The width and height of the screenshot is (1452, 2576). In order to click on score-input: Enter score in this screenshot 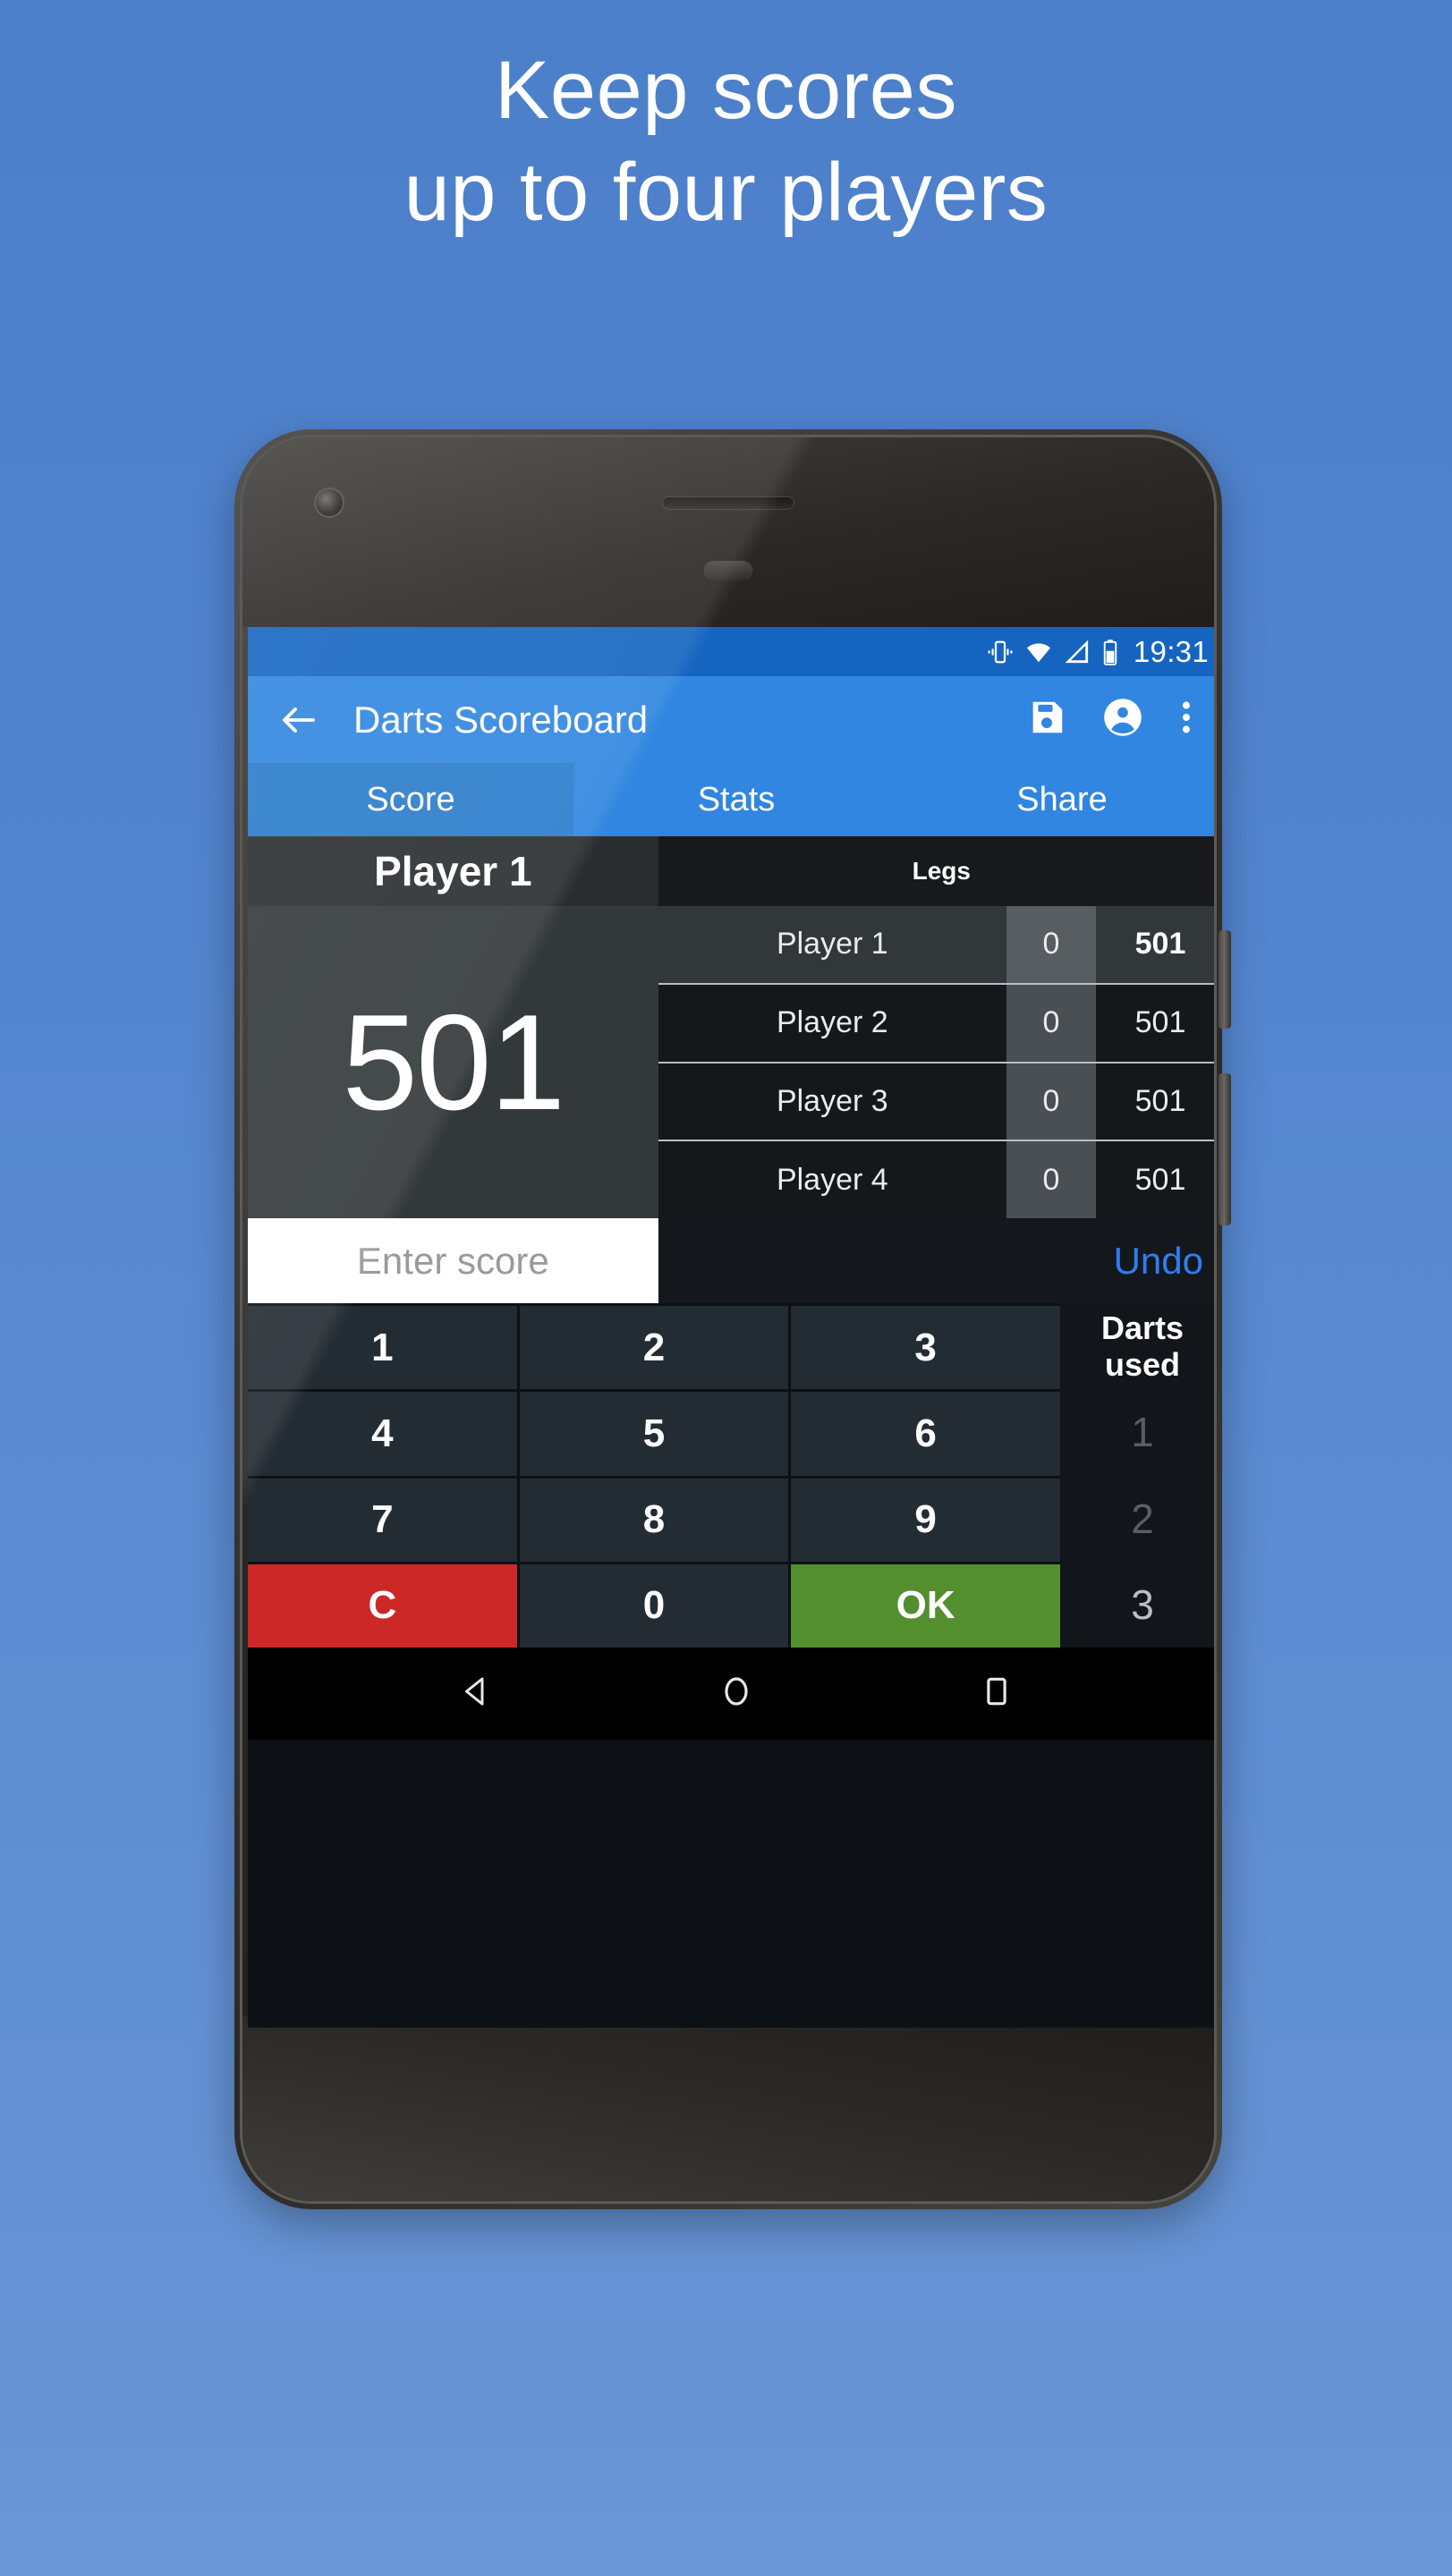, I will do `click(453, 1260)`.